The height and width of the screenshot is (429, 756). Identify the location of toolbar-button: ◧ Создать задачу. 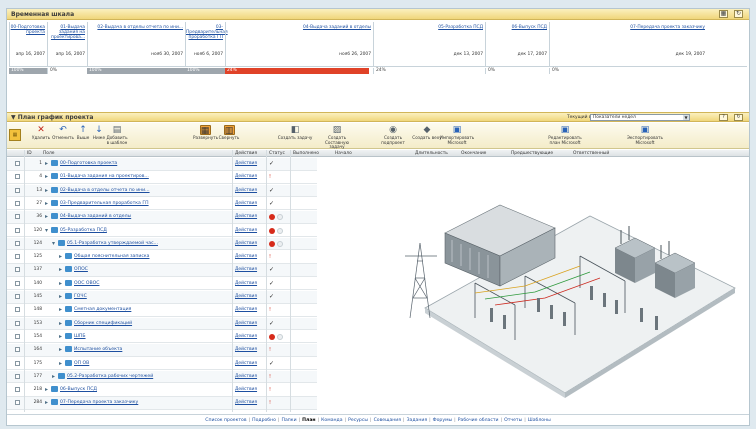
(295, 133).